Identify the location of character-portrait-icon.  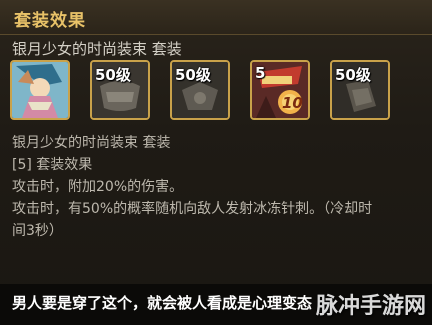
(40, 90).